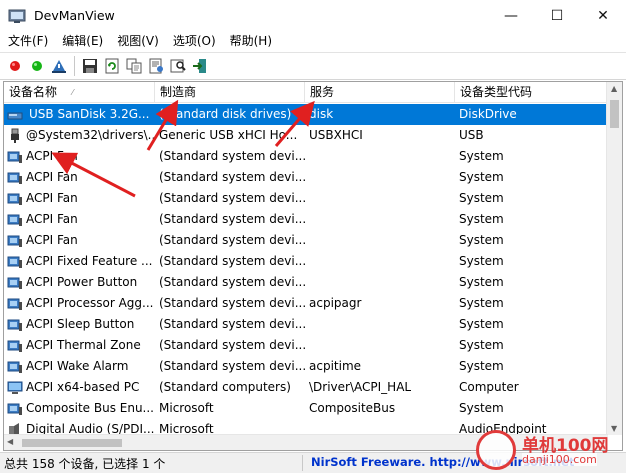 The image size is (626, 473). I want to click on disable-button, so click(37, 66).